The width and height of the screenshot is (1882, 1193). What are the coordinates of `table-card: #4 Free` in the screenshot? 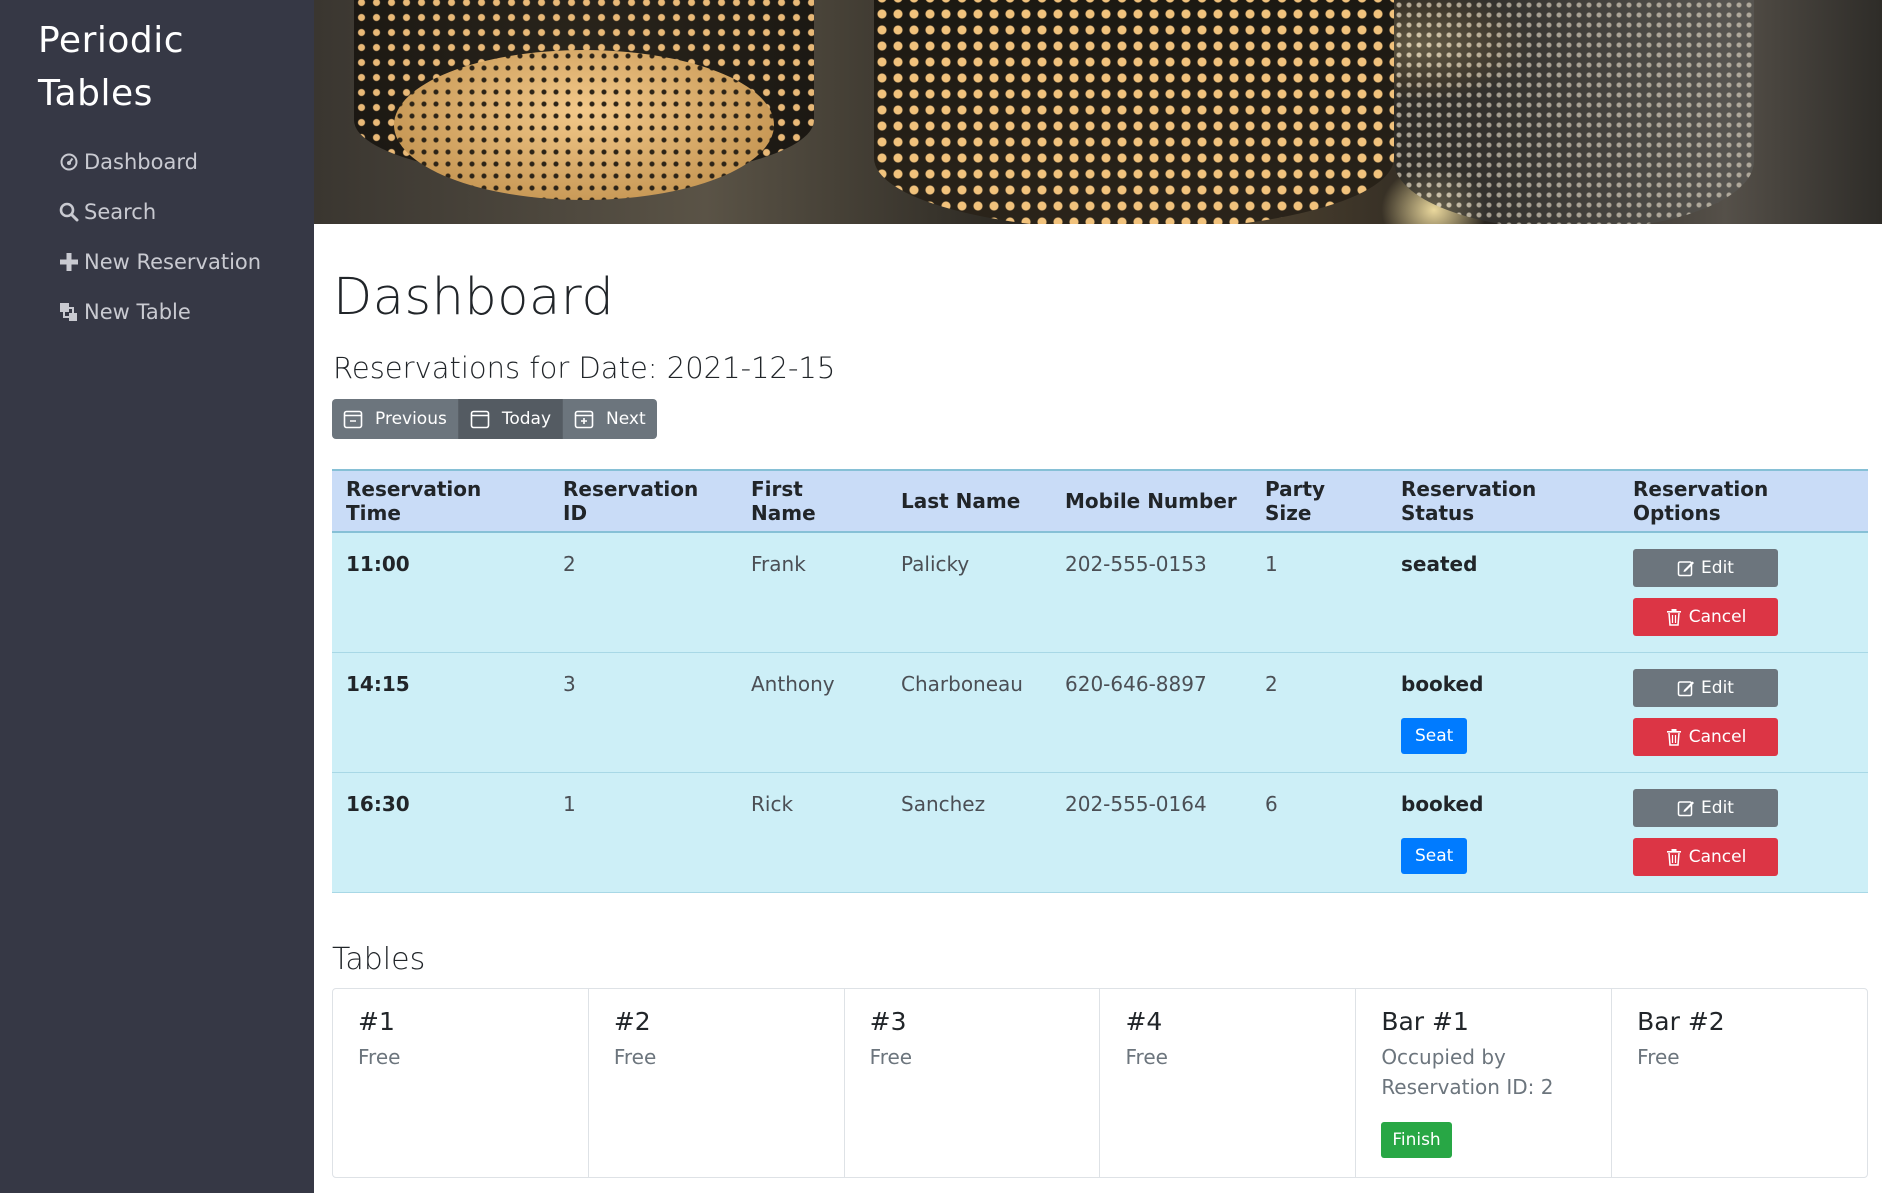 It's located at (1228, 1083).